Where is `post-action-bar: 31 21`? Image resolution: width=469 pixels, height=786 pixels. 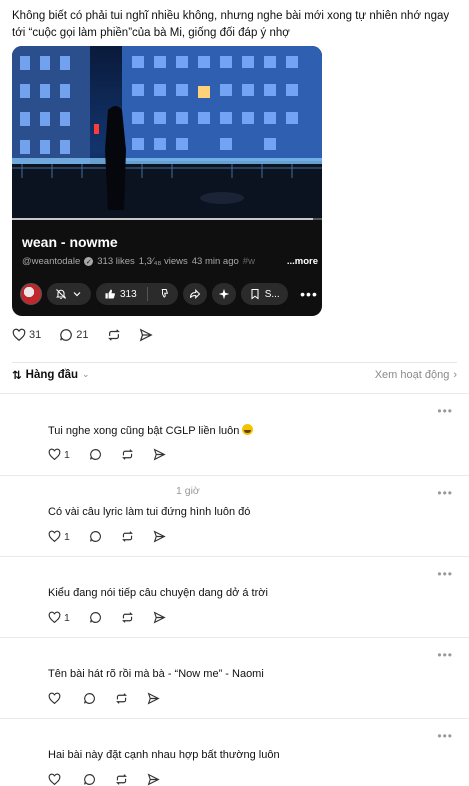 post-action-bar: 31 21 is located at coordinates (82, 335).